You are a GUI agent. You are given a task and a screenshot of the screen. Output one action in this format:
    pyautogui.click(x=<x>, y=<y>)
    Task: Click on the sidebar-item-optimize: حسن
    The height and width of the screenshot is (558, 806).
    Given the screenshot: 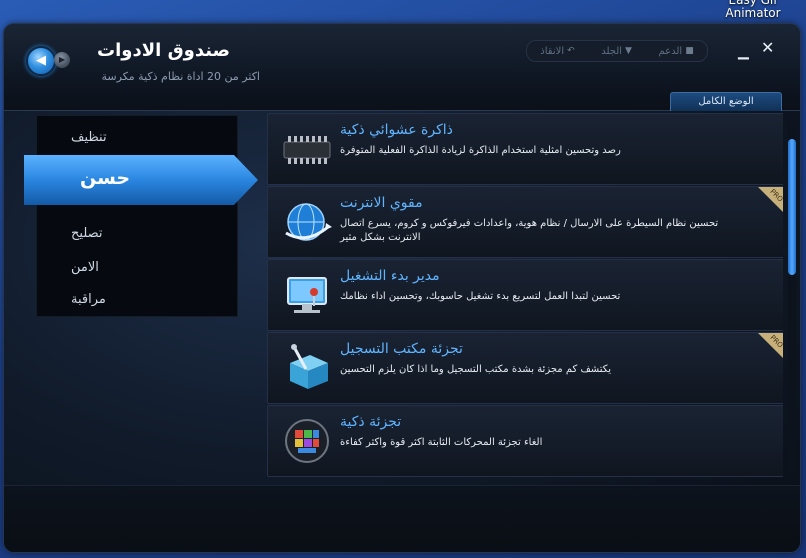 What is the action you would take?
    pyautogui.click(x=141, y=180)
    